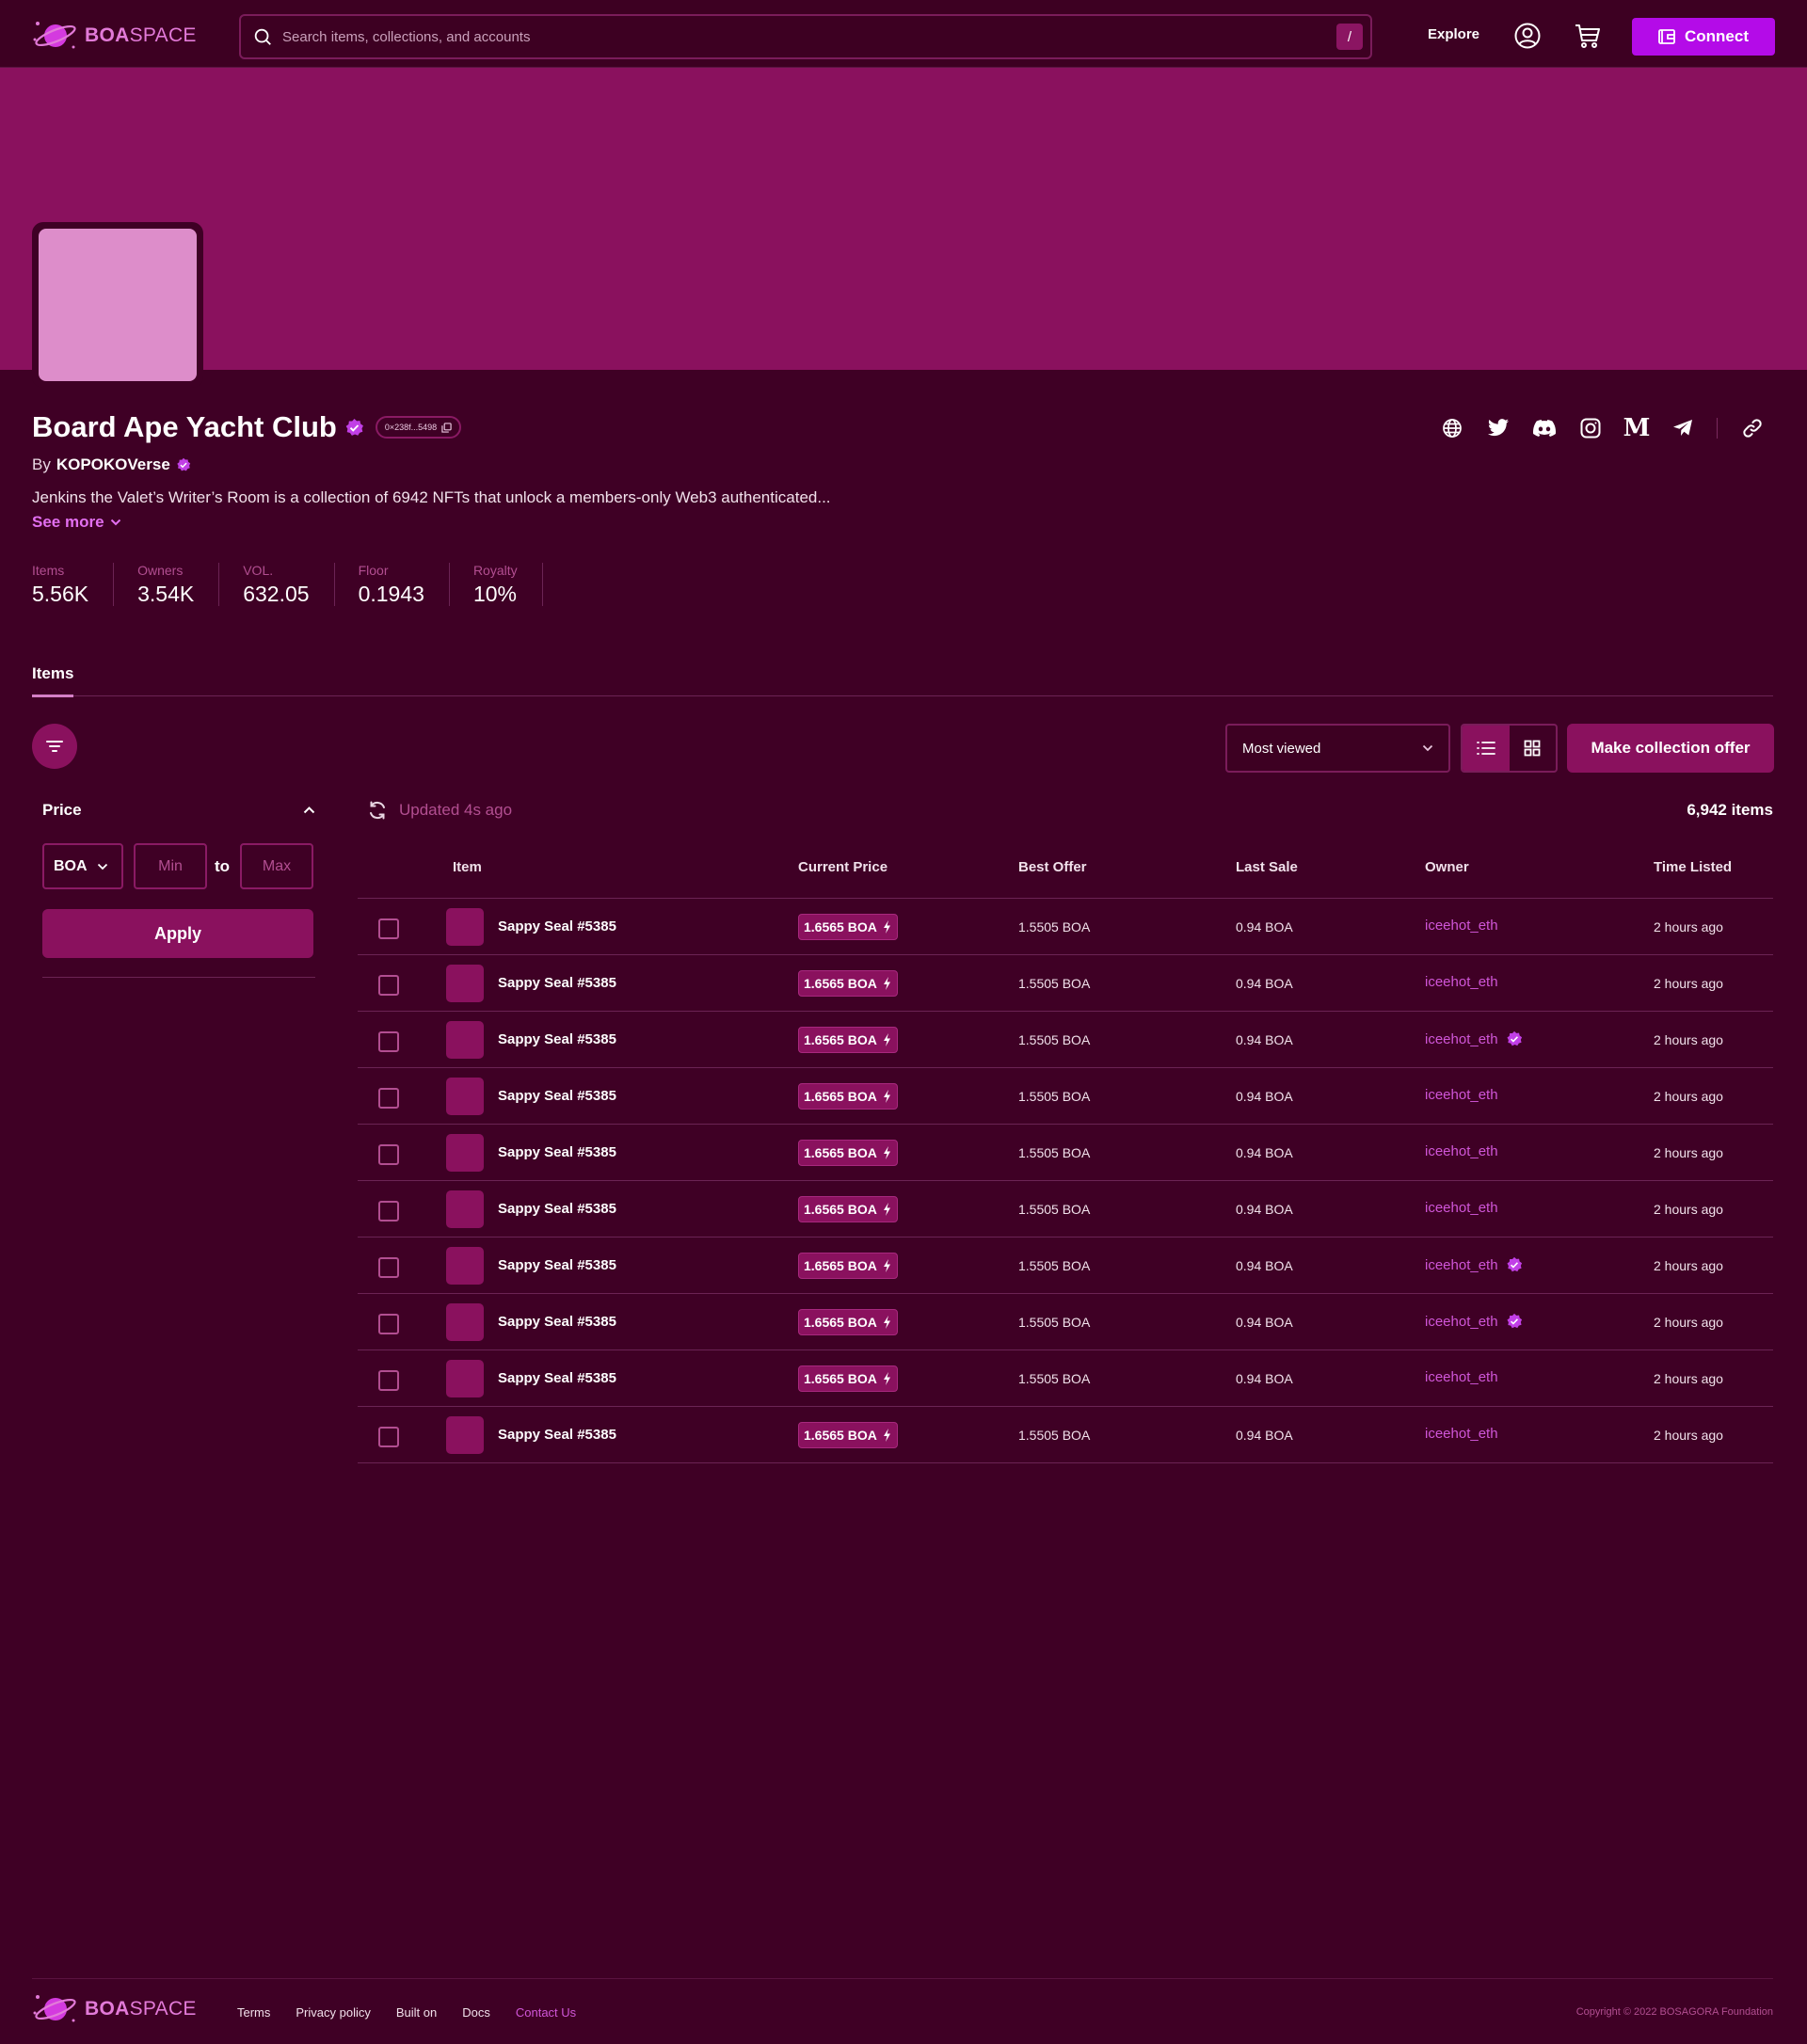 The image size is (1807, 2044). Describe the element at coordinates (546, 2013) in the screenshot. I see `footer-link-contact: Contact Us` at that location.